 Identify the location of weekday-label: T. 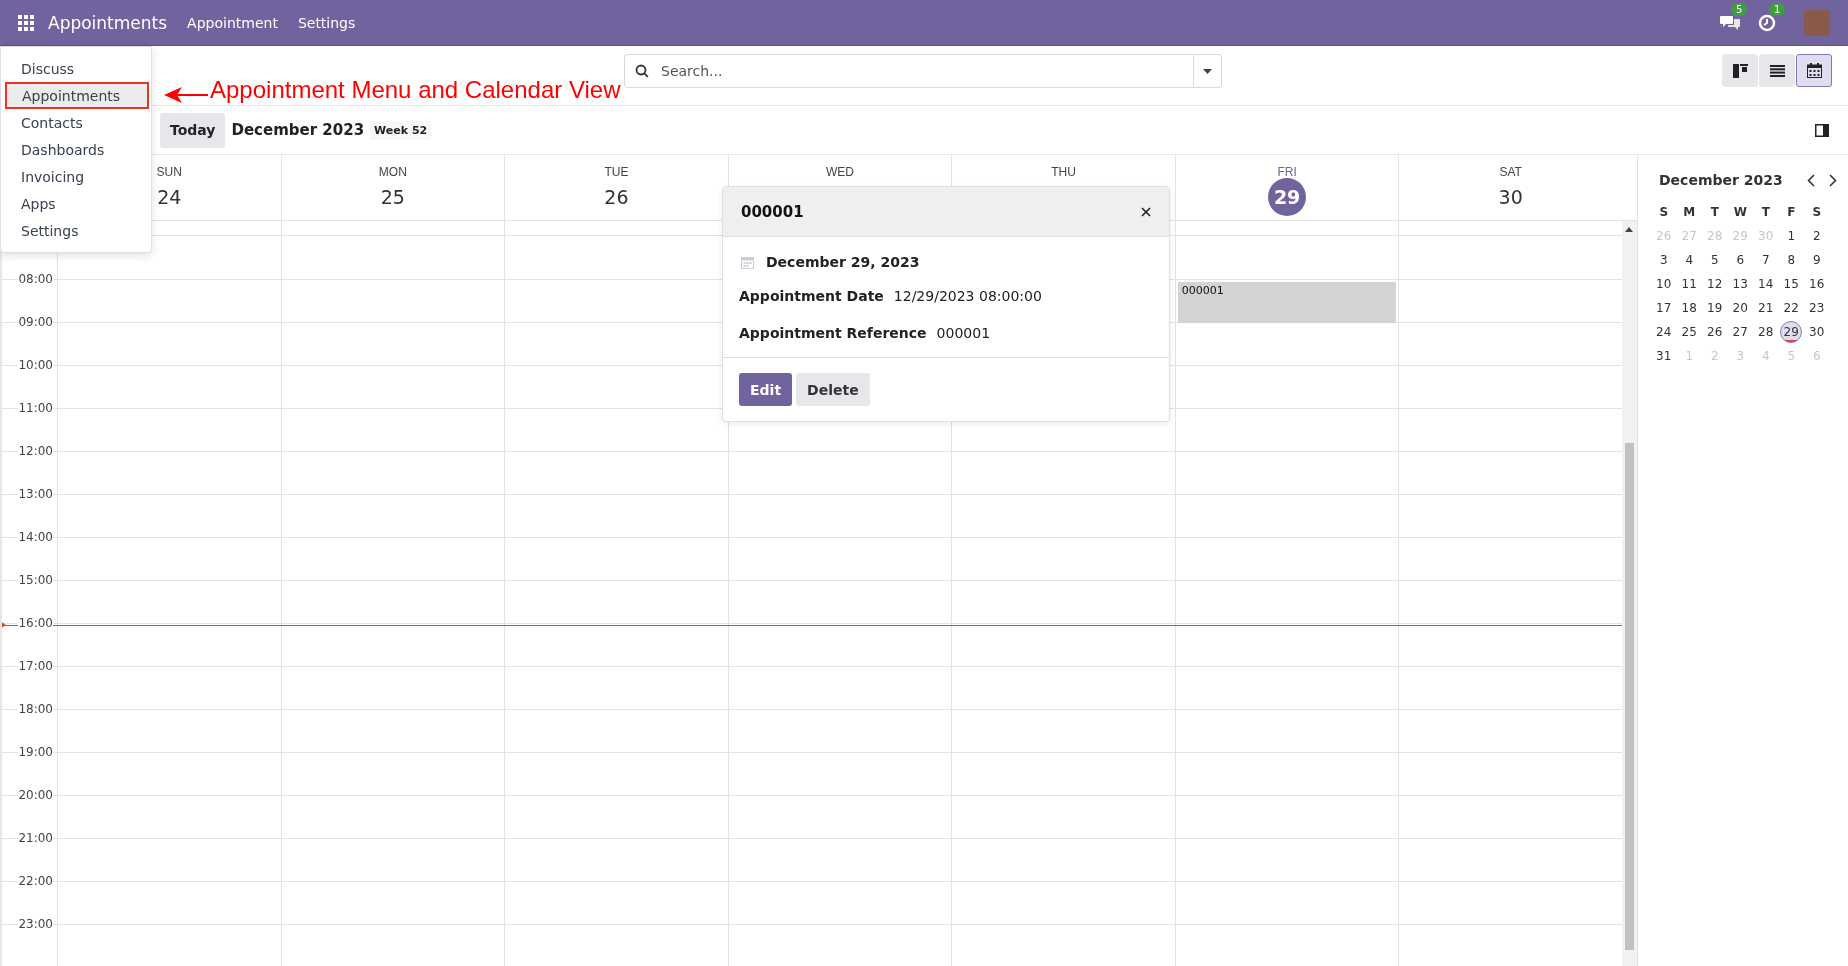
(1714, 212).